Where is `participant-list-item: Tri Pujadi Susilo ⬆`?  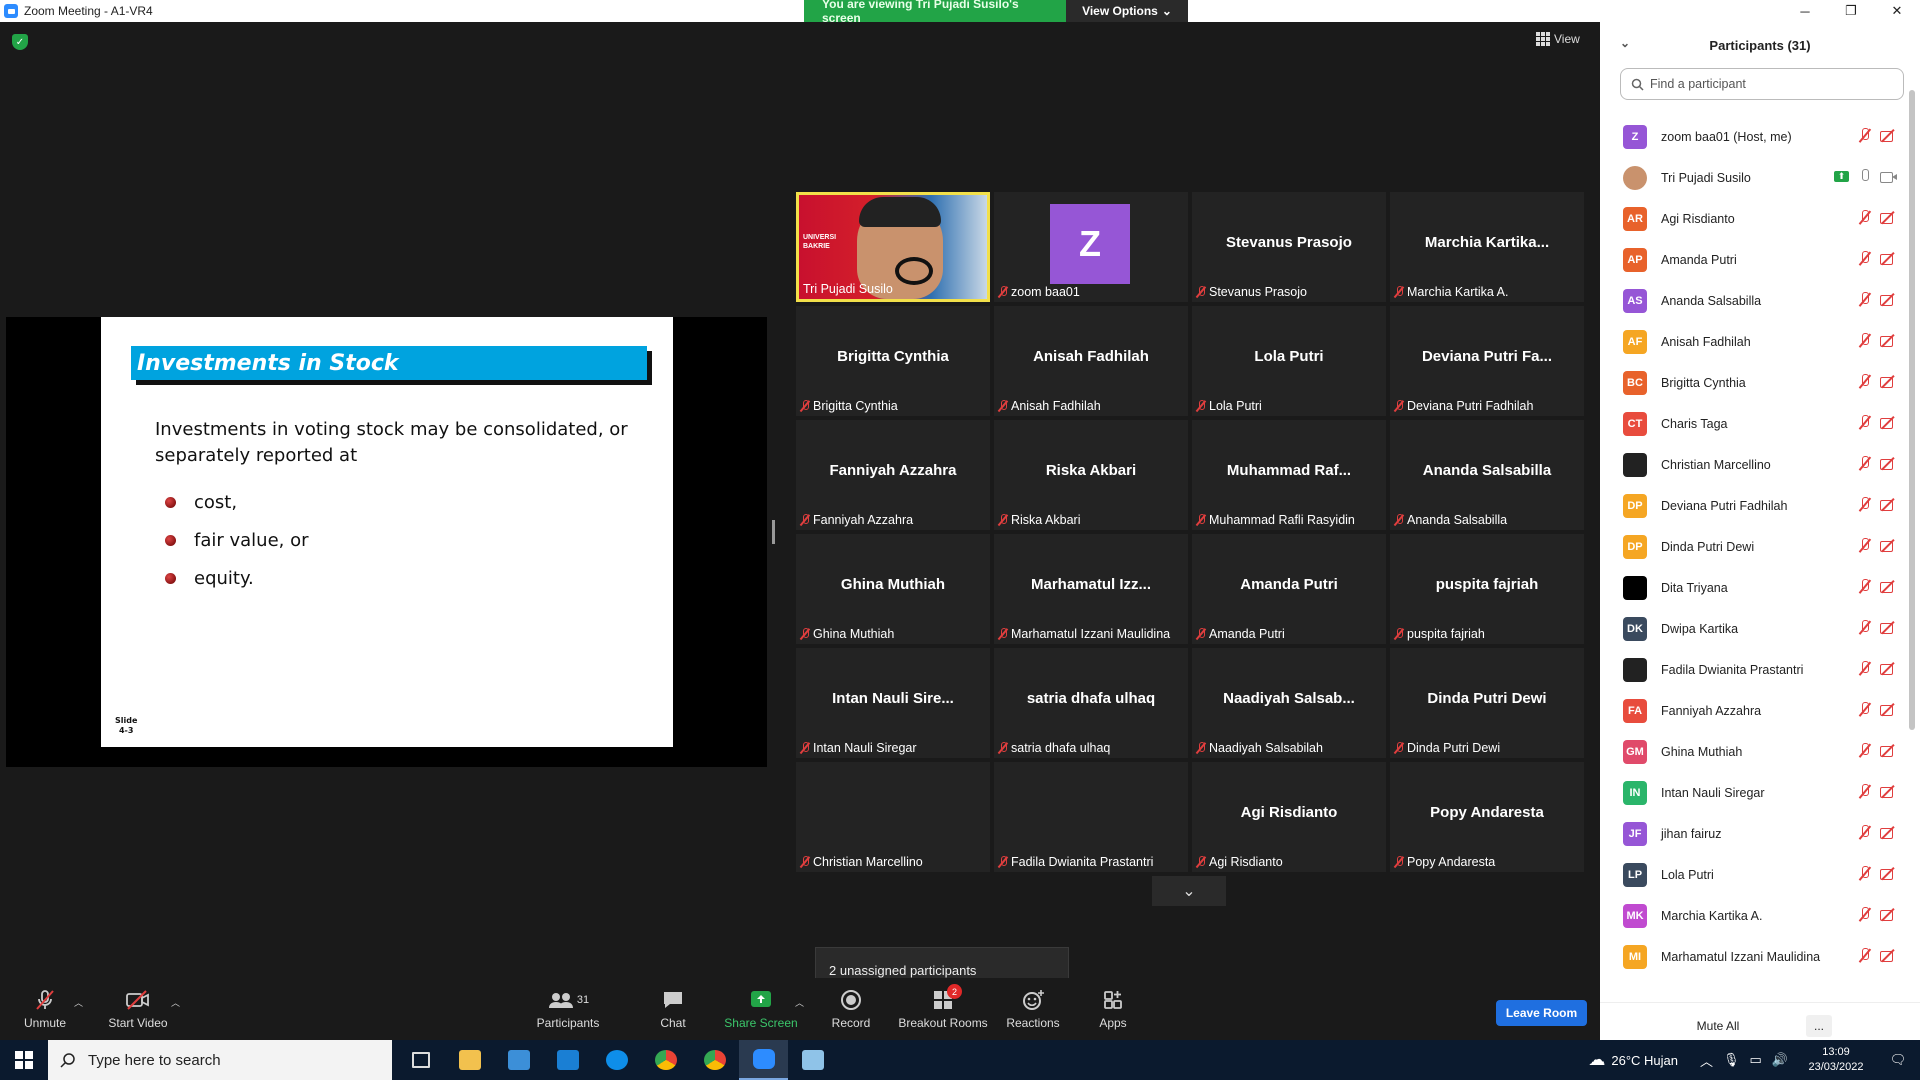
participant-list-item: Tri Pujadi Susilo ⬆ is located at coordinates (1752, 177).